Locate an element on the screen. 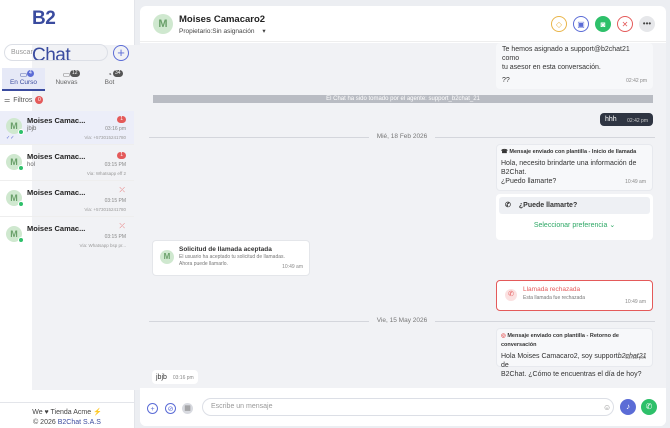 The image size is (670, 428). tab-count: 4 is located at coordinates (30, 73).